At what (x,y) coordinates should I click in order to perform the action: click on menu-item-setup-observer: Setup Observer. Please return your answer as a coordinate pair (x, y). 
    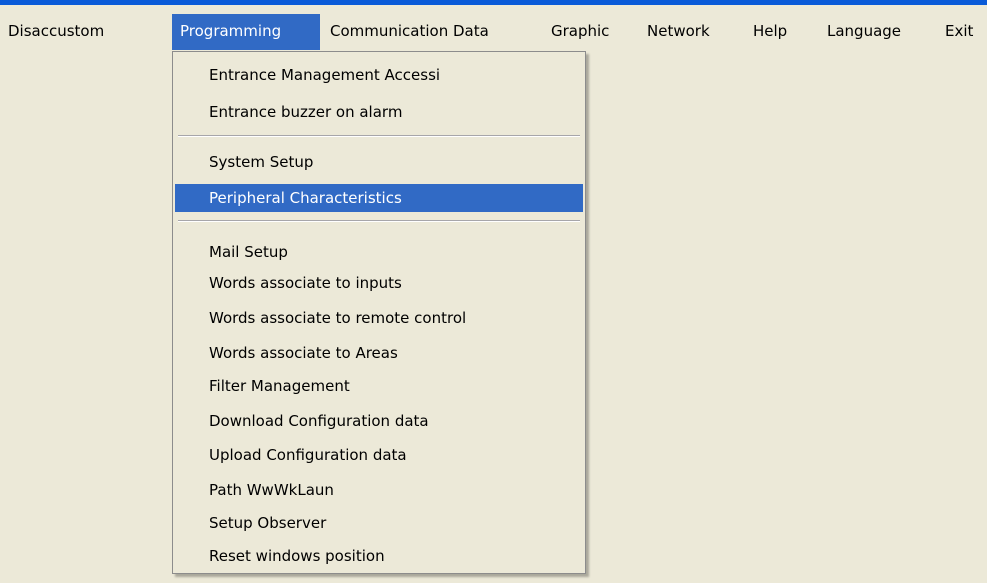
    Looking at the image, I should click on (379, 523).